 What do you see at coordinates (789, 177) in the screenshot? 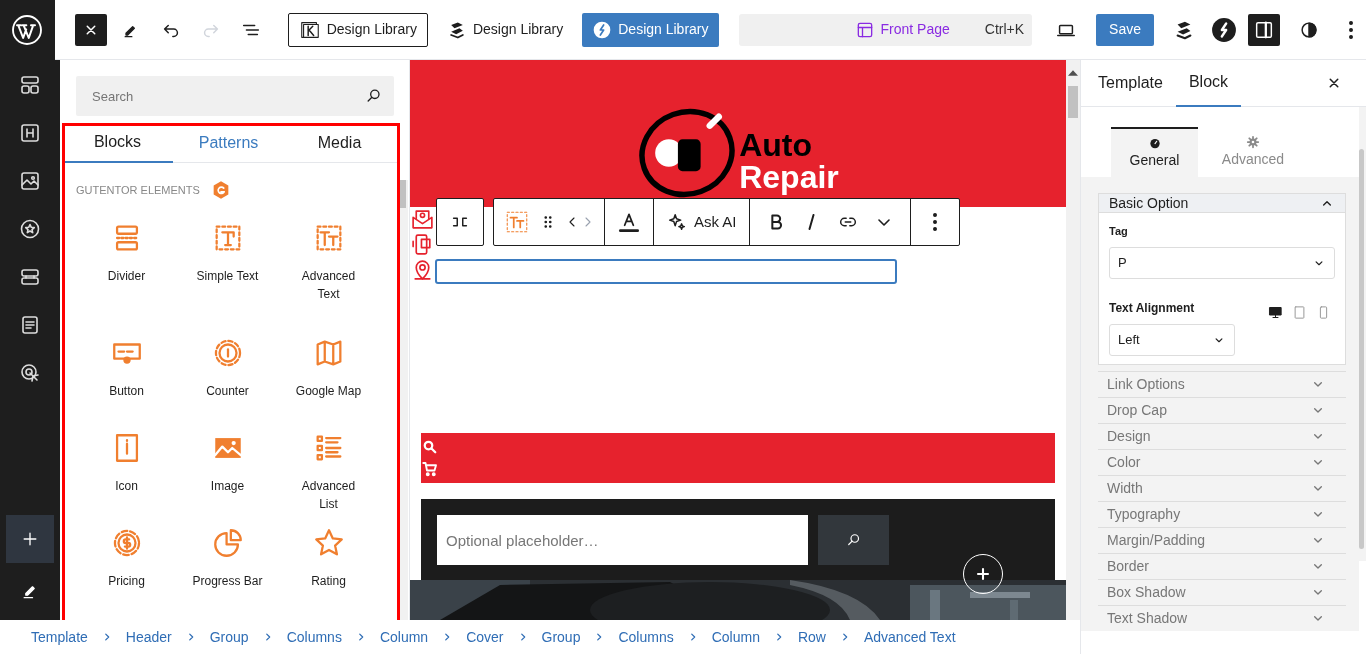
I see `logo-text: Repair` at bounding box center [789, 177].